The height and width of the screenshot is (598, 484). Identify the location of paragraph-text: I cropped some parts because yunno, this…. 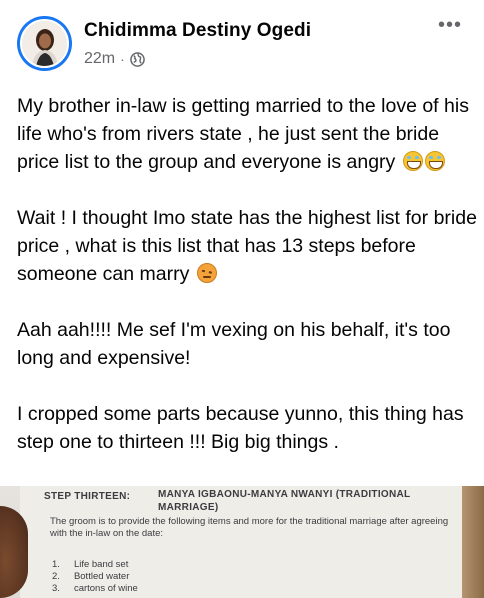
(240, 428).